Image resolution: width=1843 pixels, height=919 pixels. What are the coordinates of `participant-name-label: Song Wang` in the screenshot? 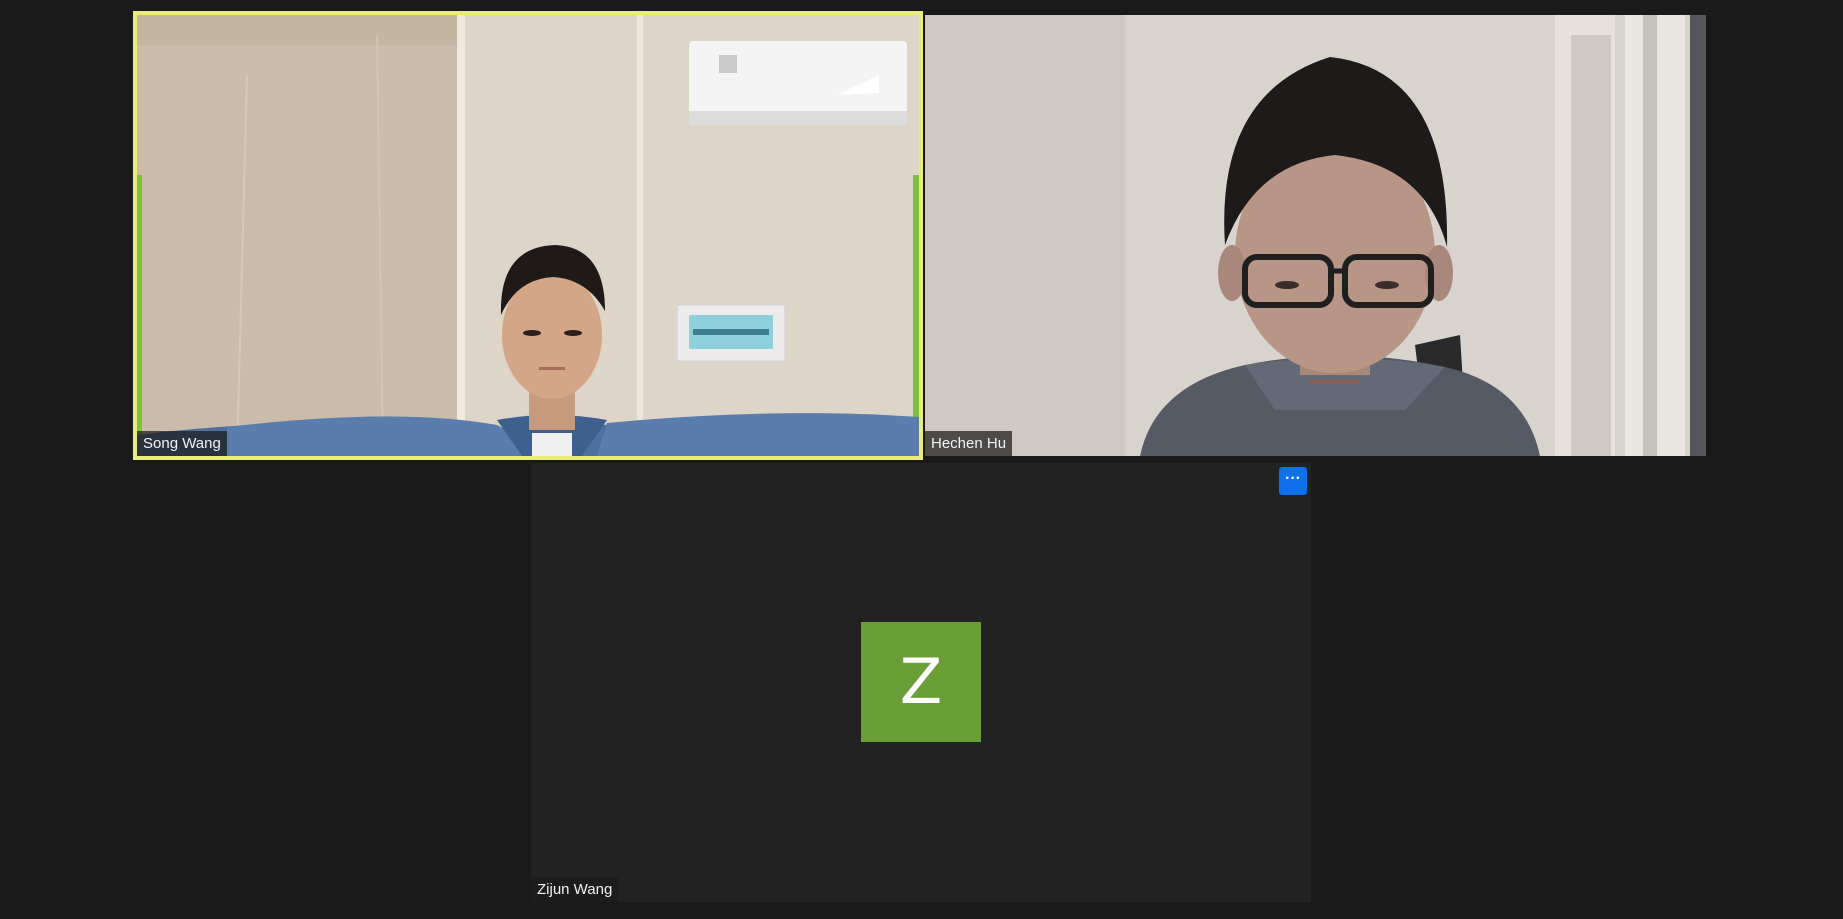 It's located at (182, 443).